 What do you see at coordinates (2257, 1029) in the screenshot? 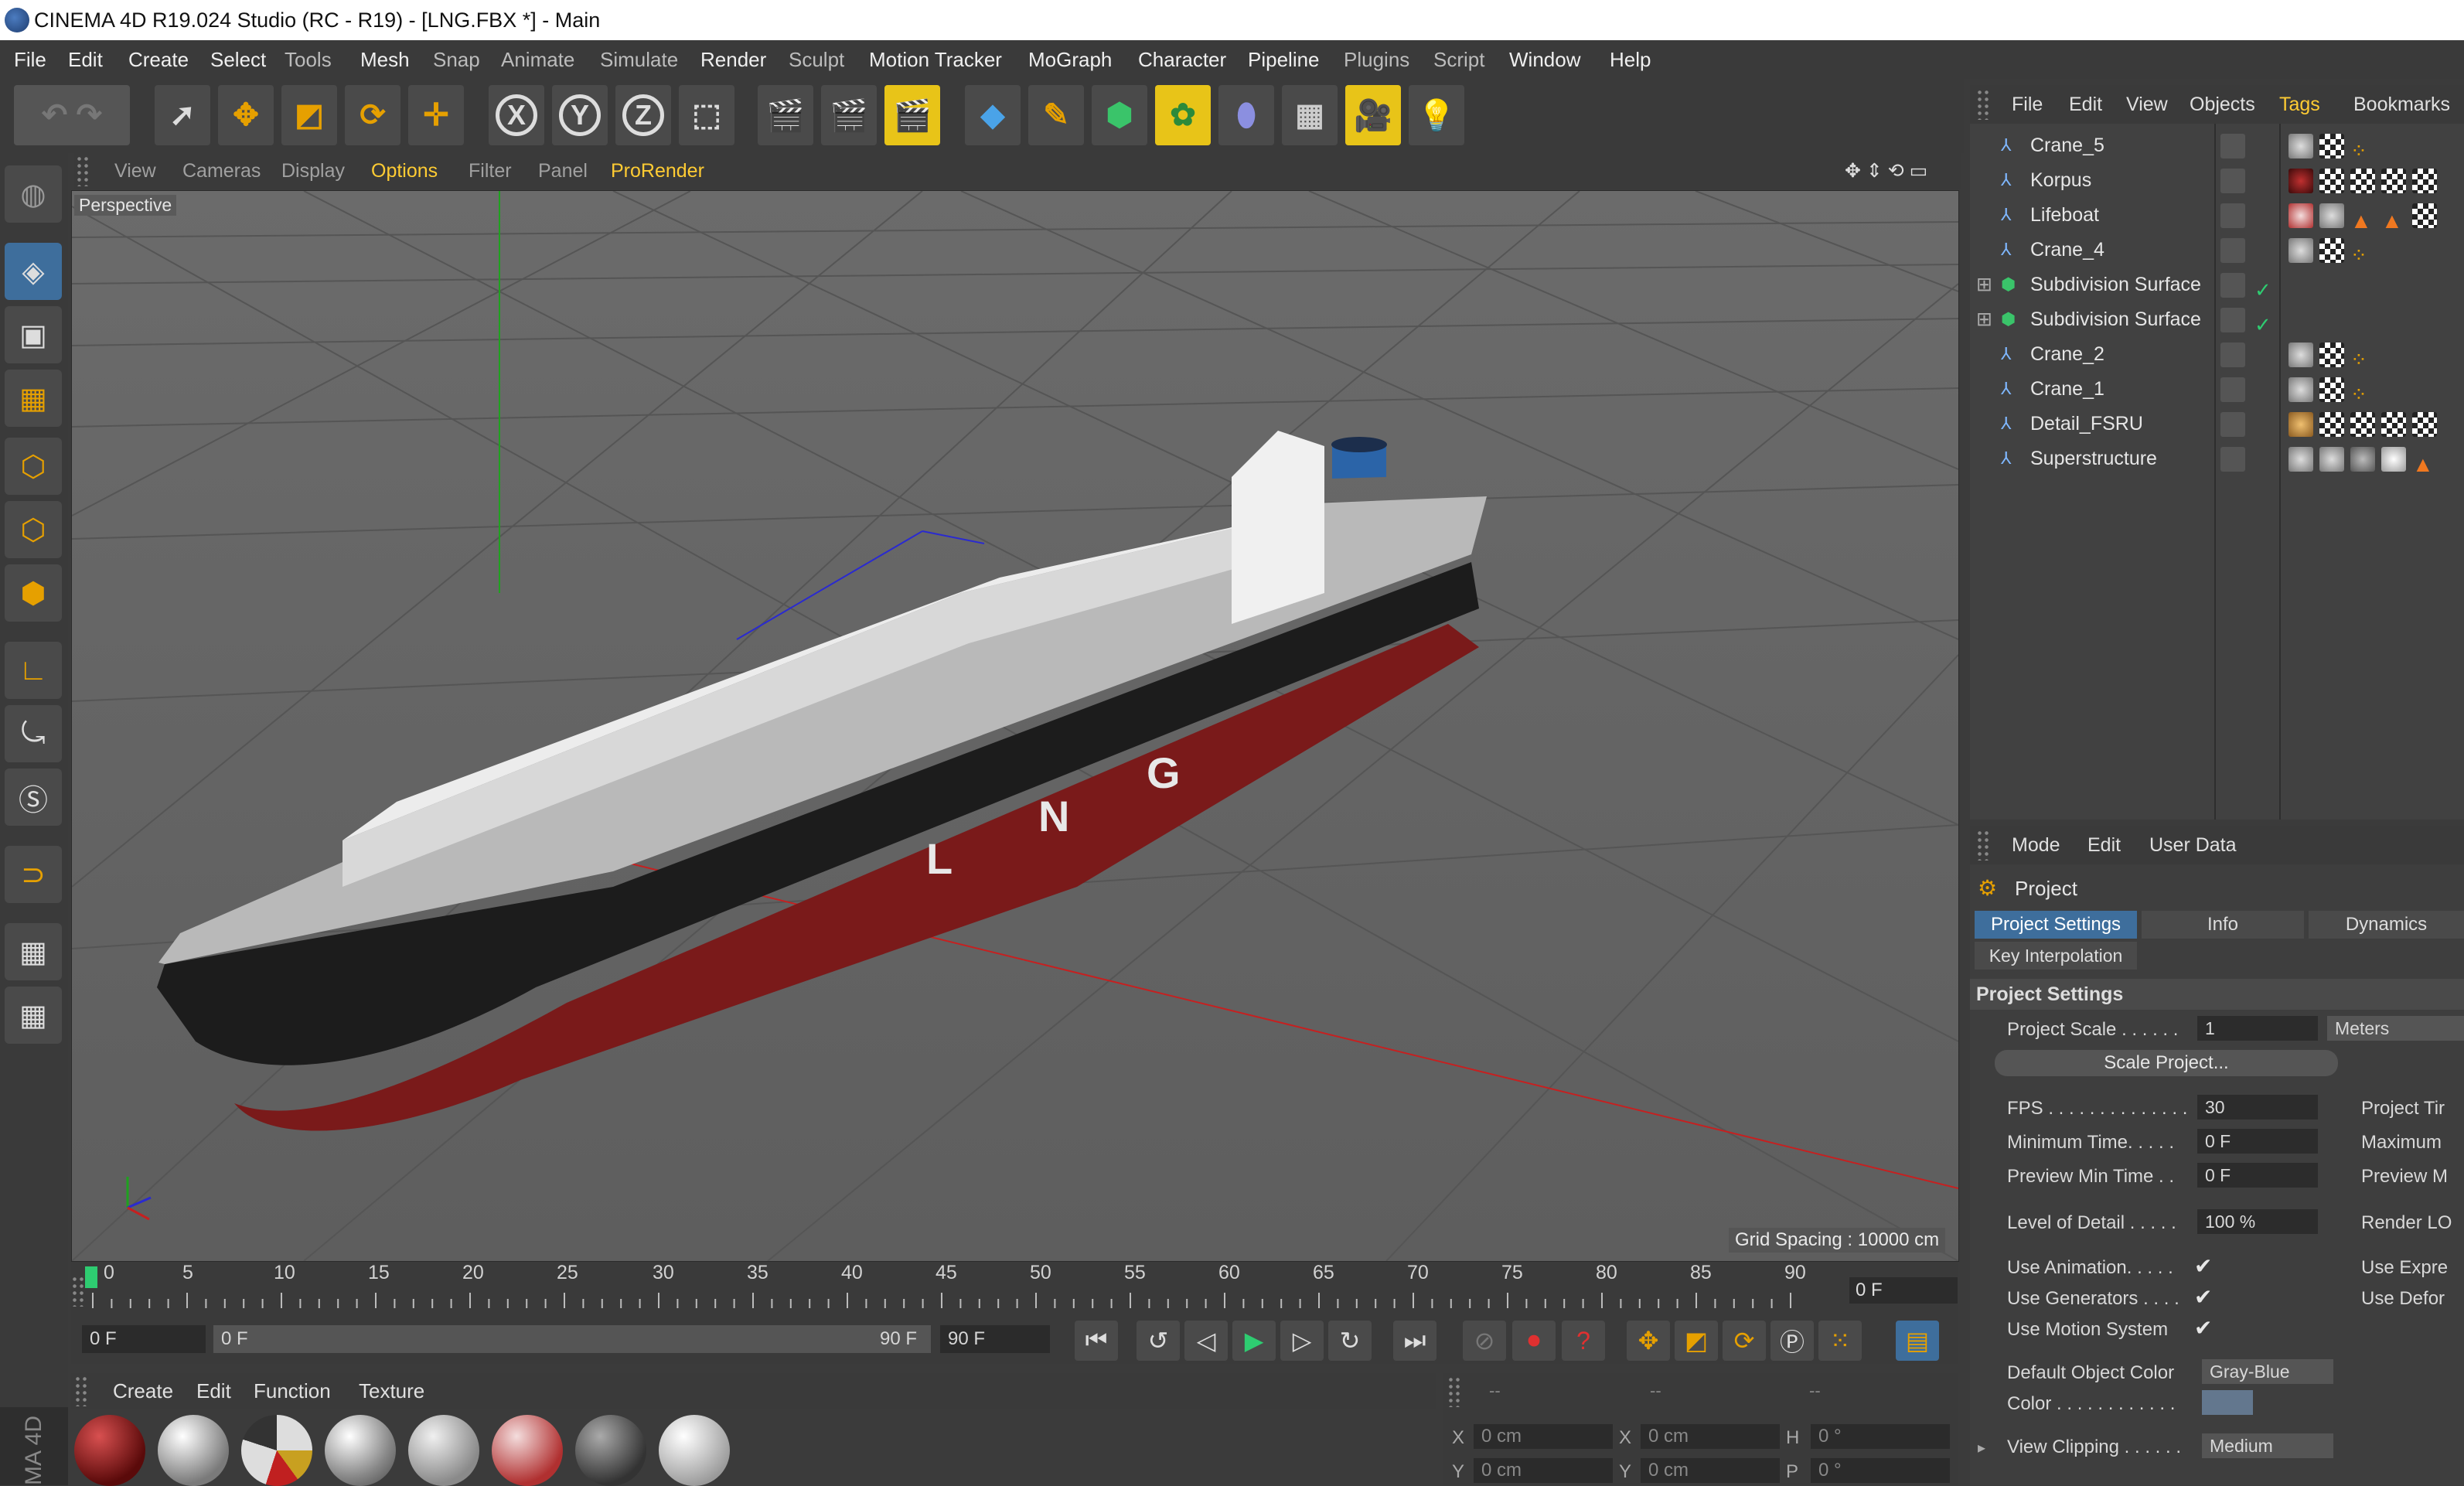
I see `project-scale-field: 1` at bounding box center [2257, 1029].